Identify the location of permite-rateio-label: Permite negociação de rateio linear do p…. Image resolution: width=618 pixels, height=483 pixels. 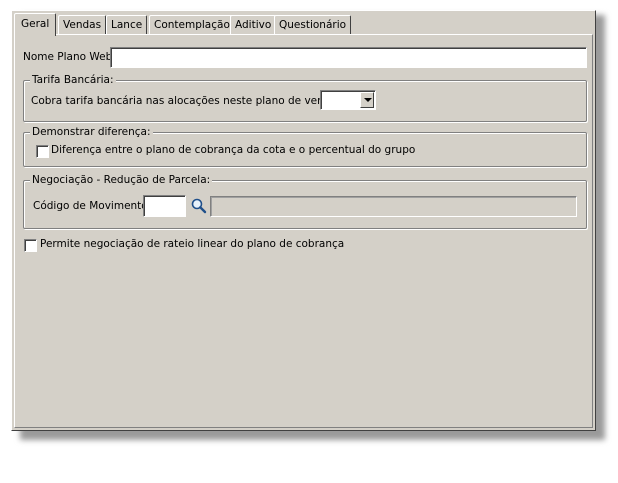
(192, 244).